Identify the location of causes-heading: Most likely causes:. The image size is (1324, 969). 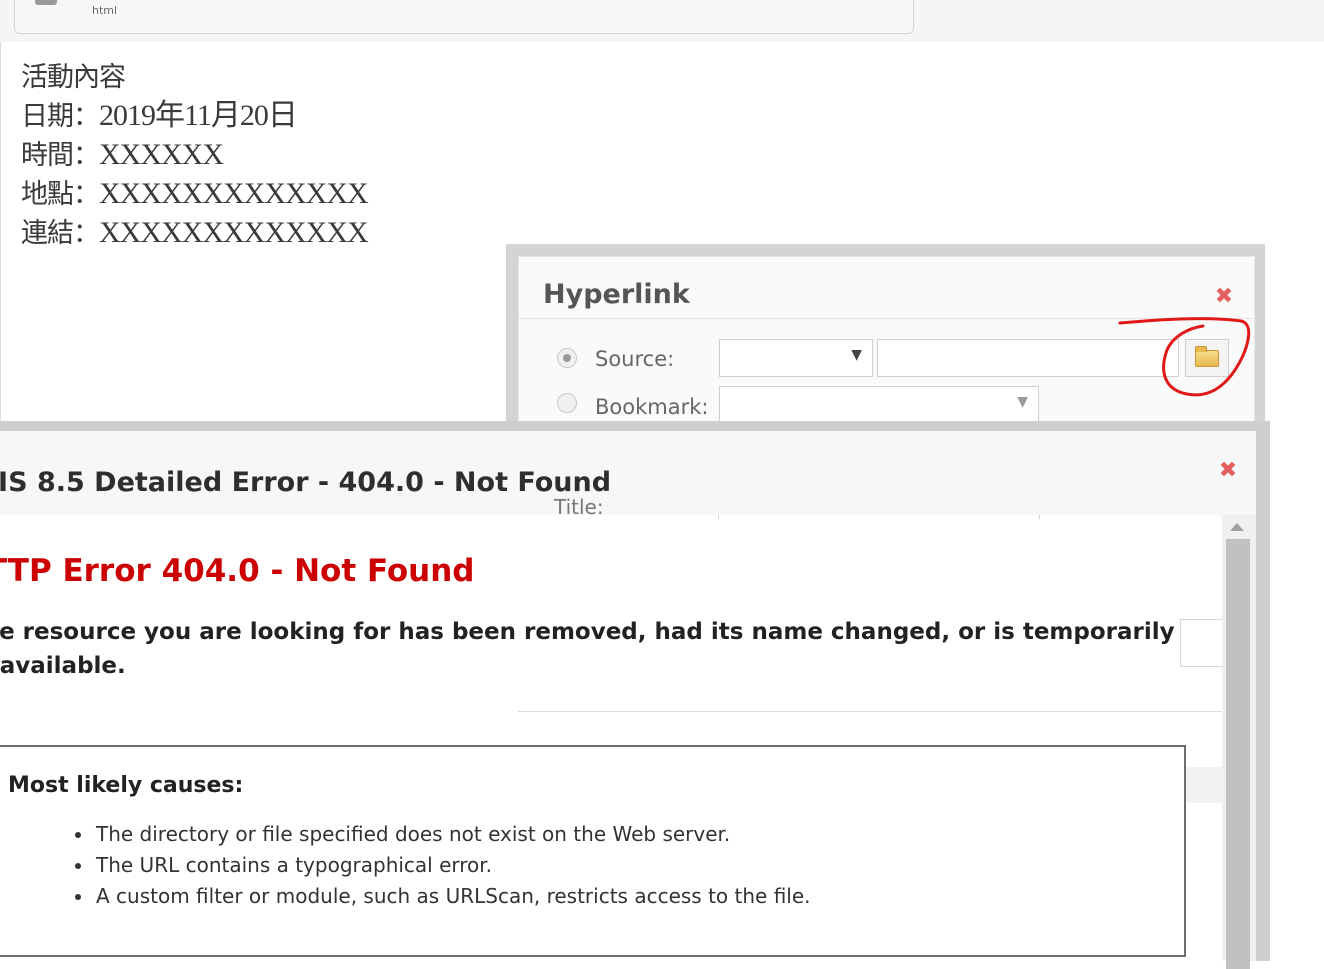
(126, 785).